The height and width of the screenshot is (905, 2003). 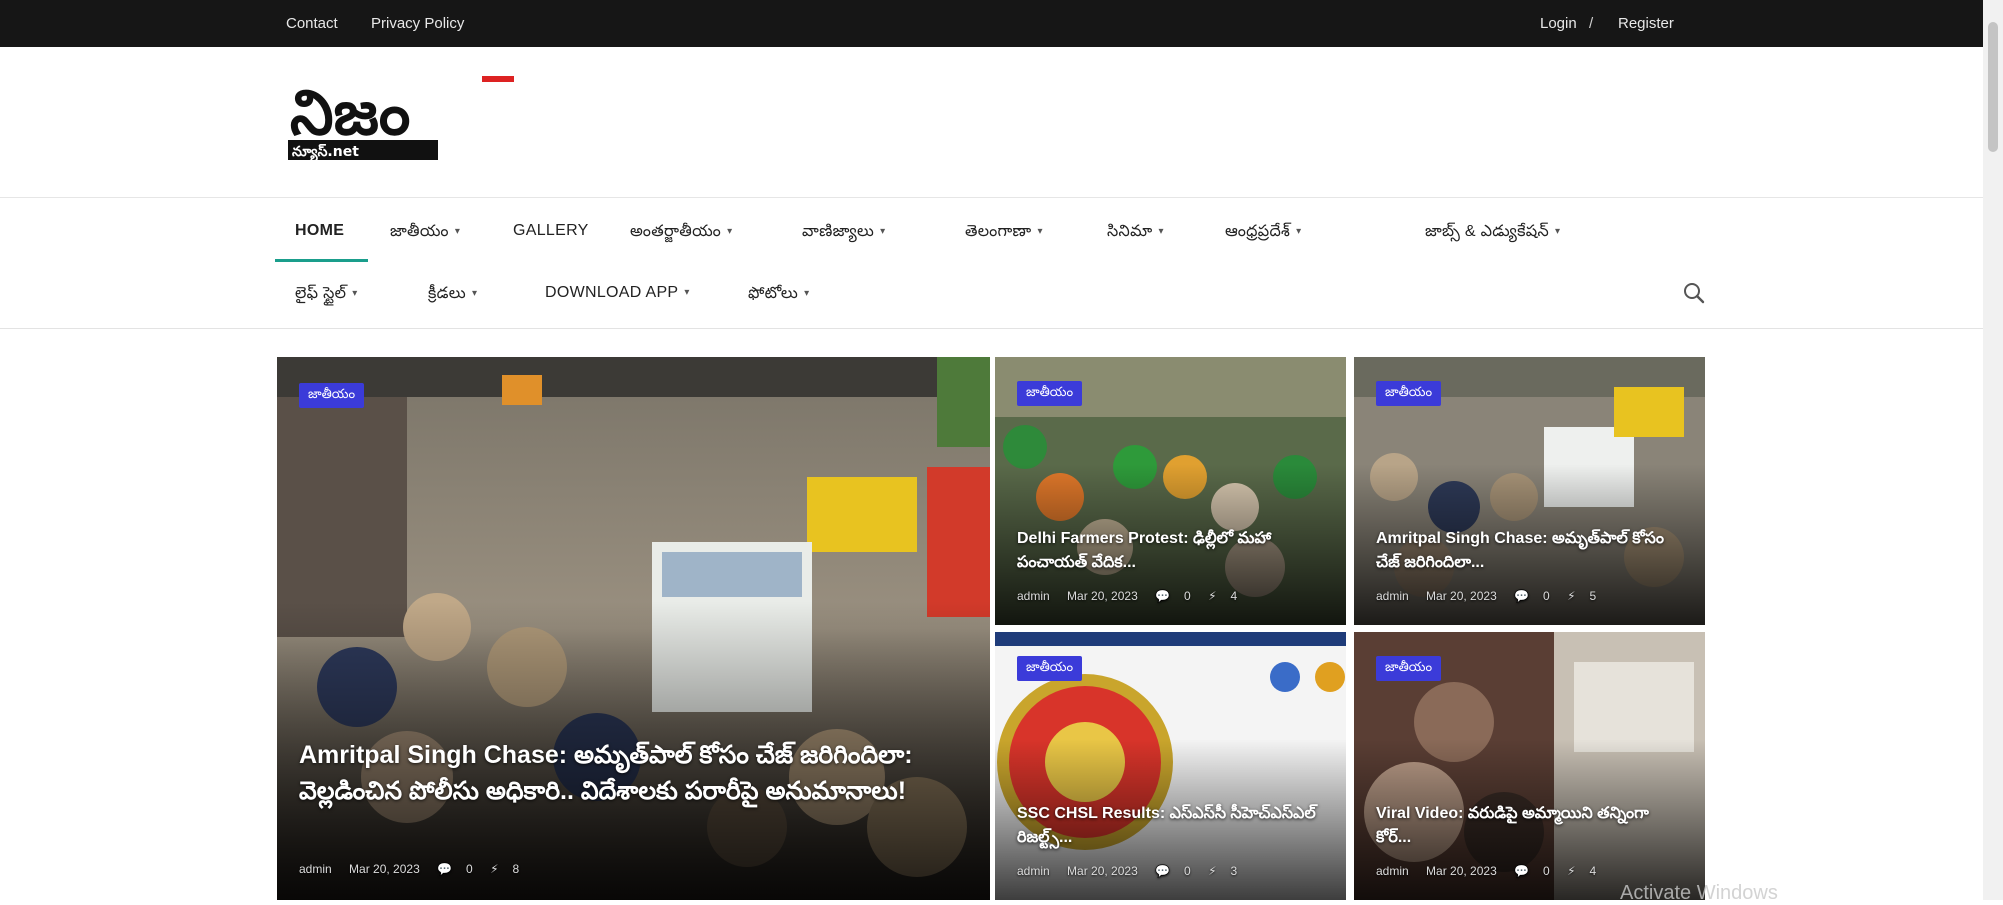 I want to click on search-button, so click(x=1694, y=293).